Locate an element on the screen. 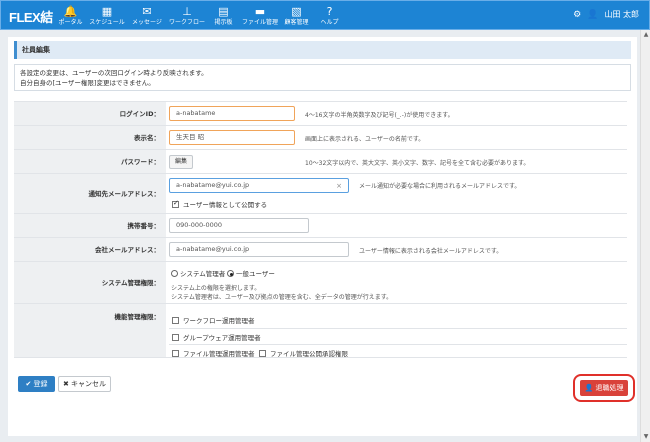  function-role-option: ワークフロー運用管理者 is located at coordinates (213, 320).